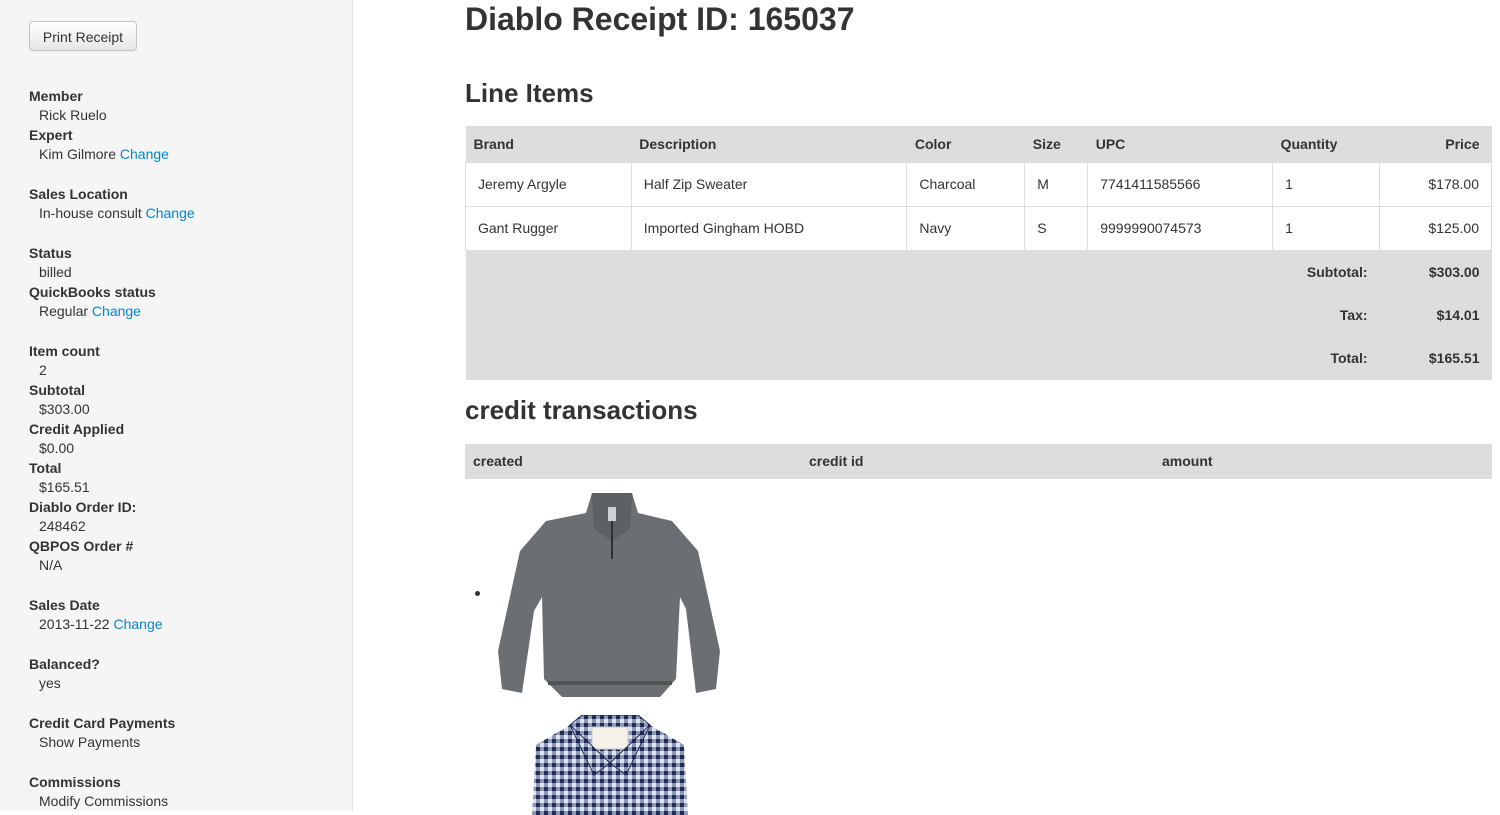  What do you see at coordinates (64, 351) in the screenshot?
I see `item-count-label: Item count` at bounding box center [64, 351].